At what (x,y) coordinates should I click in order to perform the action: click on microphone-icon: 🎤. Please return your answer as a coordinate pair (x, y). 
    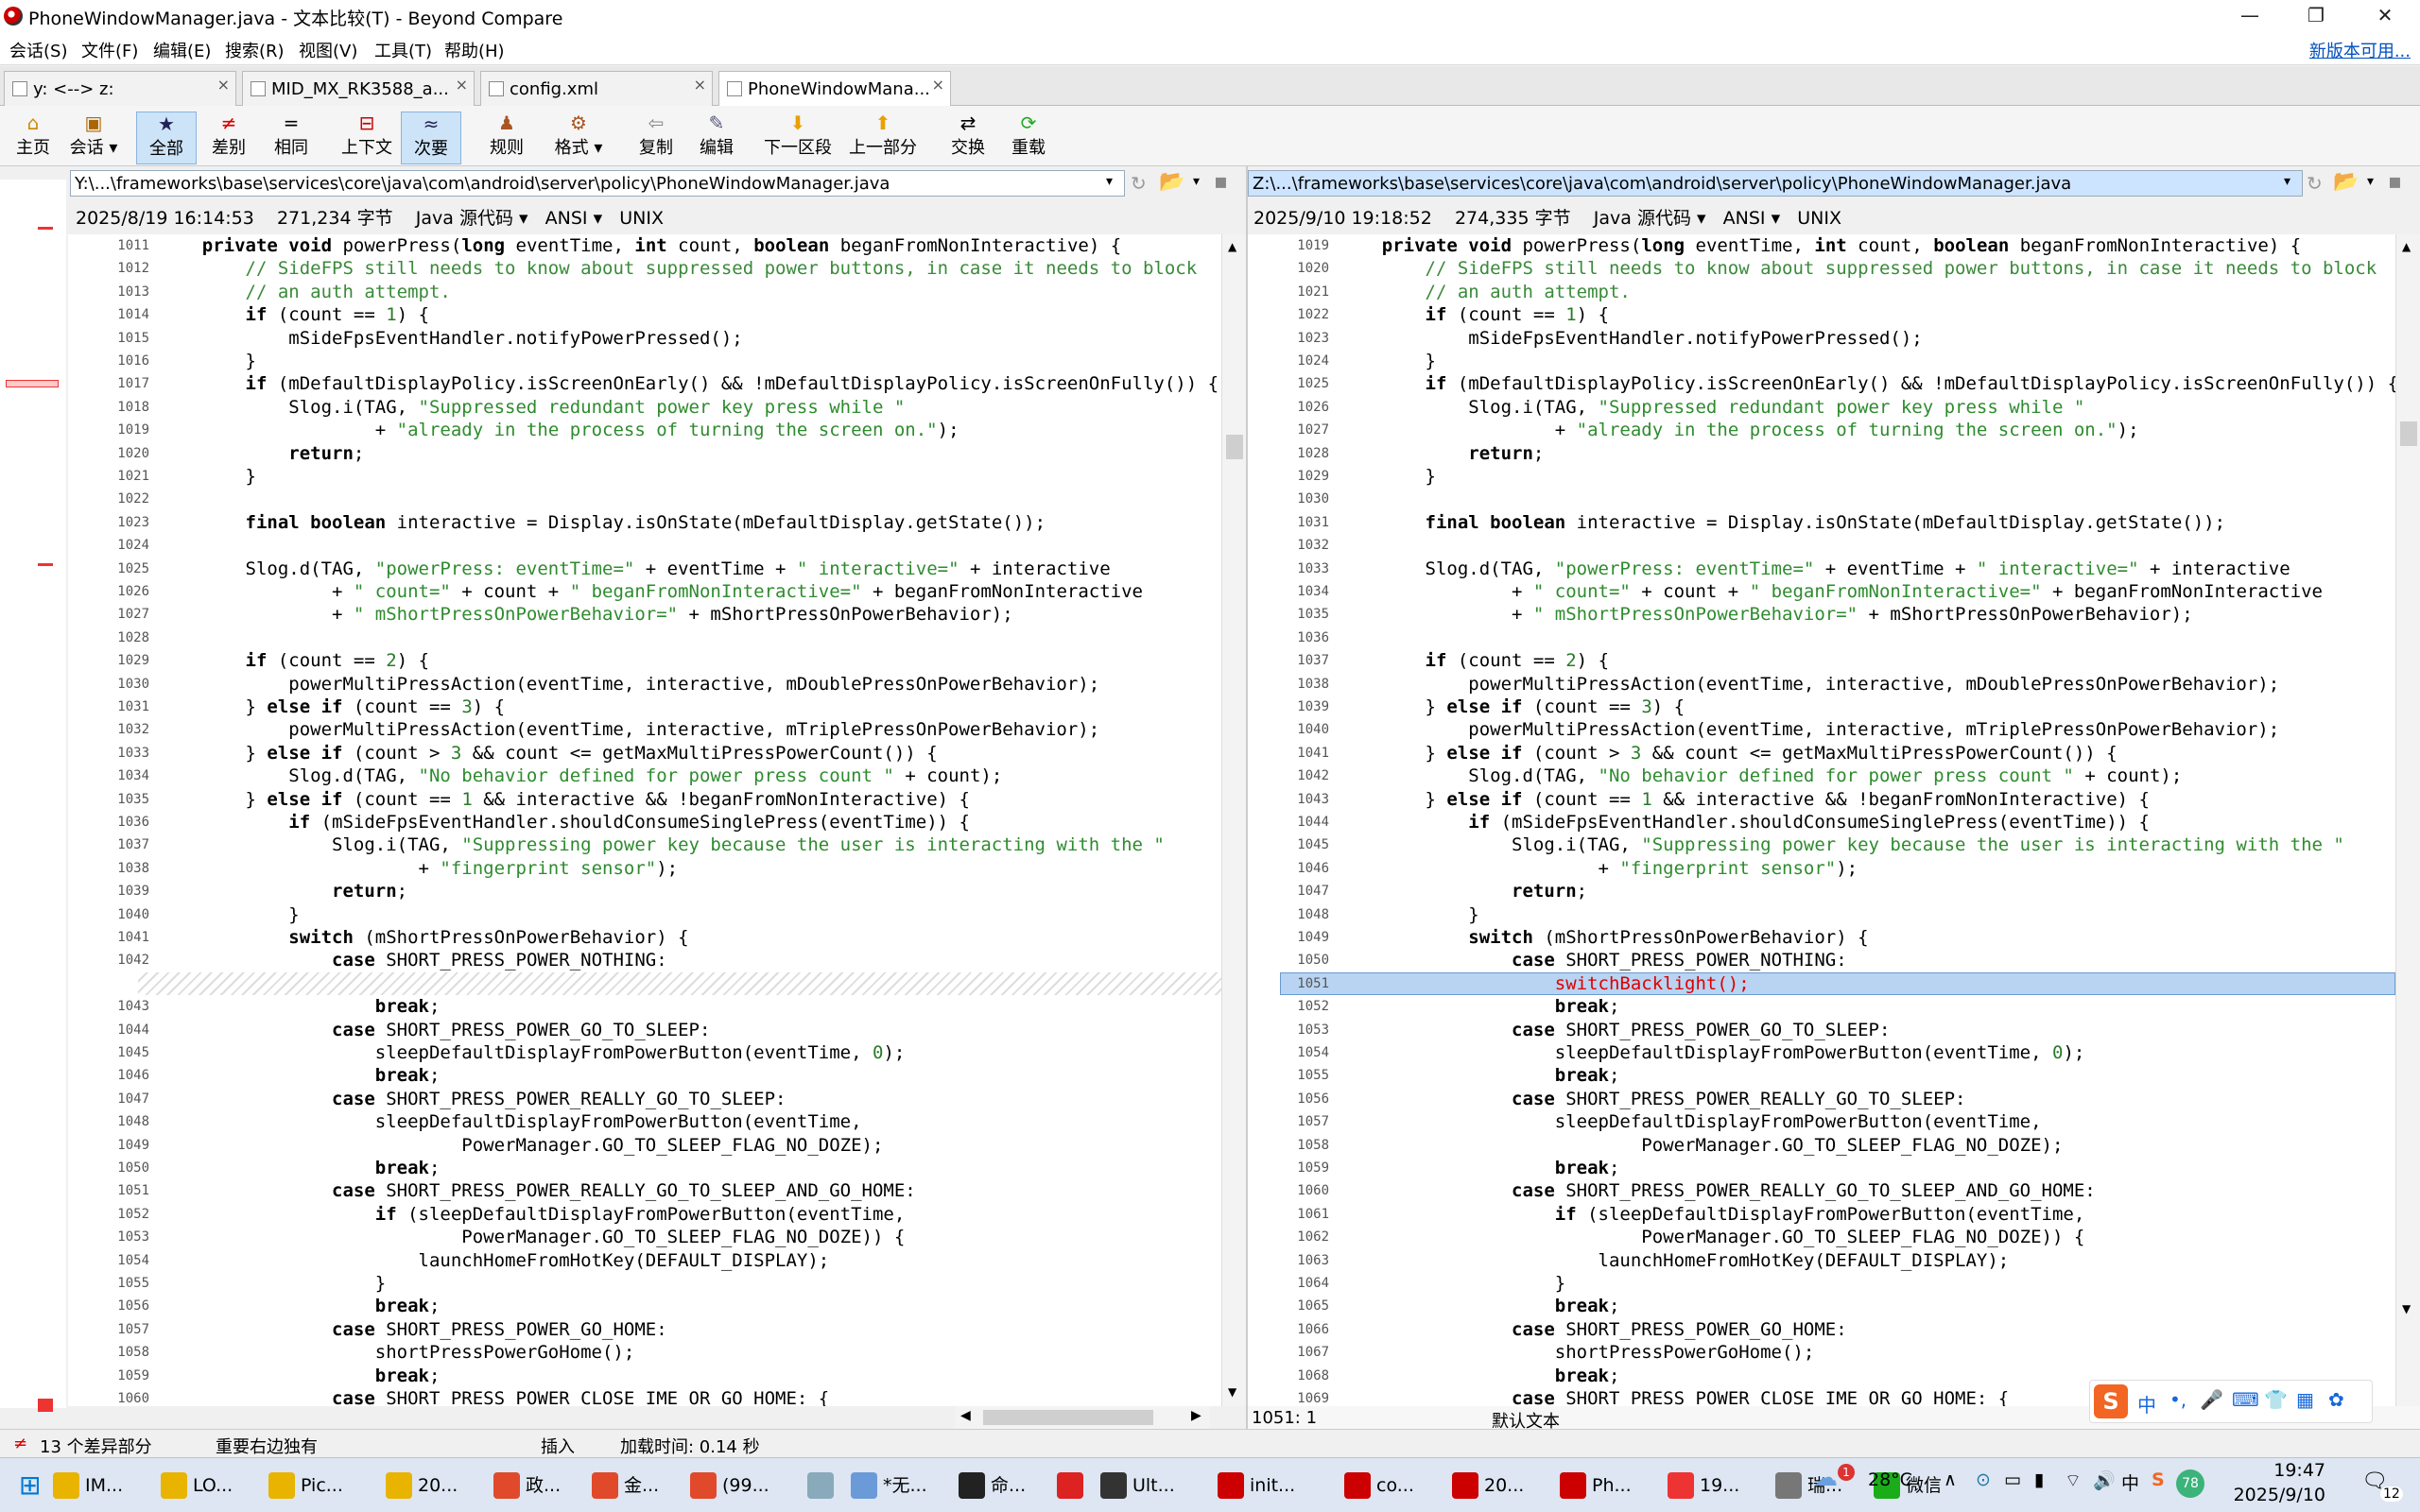
    Looking at the image, I should click on (2211, 1399).